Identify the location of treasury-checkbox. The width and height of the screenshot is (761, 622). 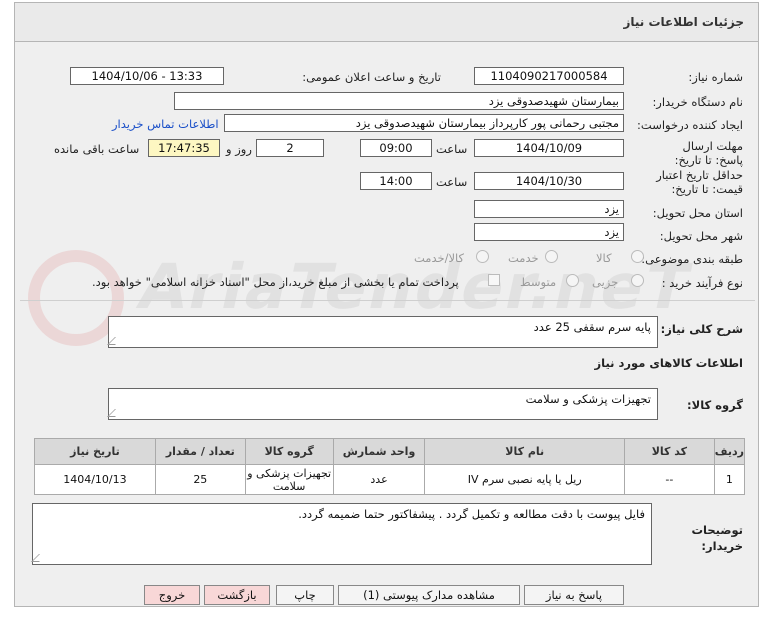
(494, 280).